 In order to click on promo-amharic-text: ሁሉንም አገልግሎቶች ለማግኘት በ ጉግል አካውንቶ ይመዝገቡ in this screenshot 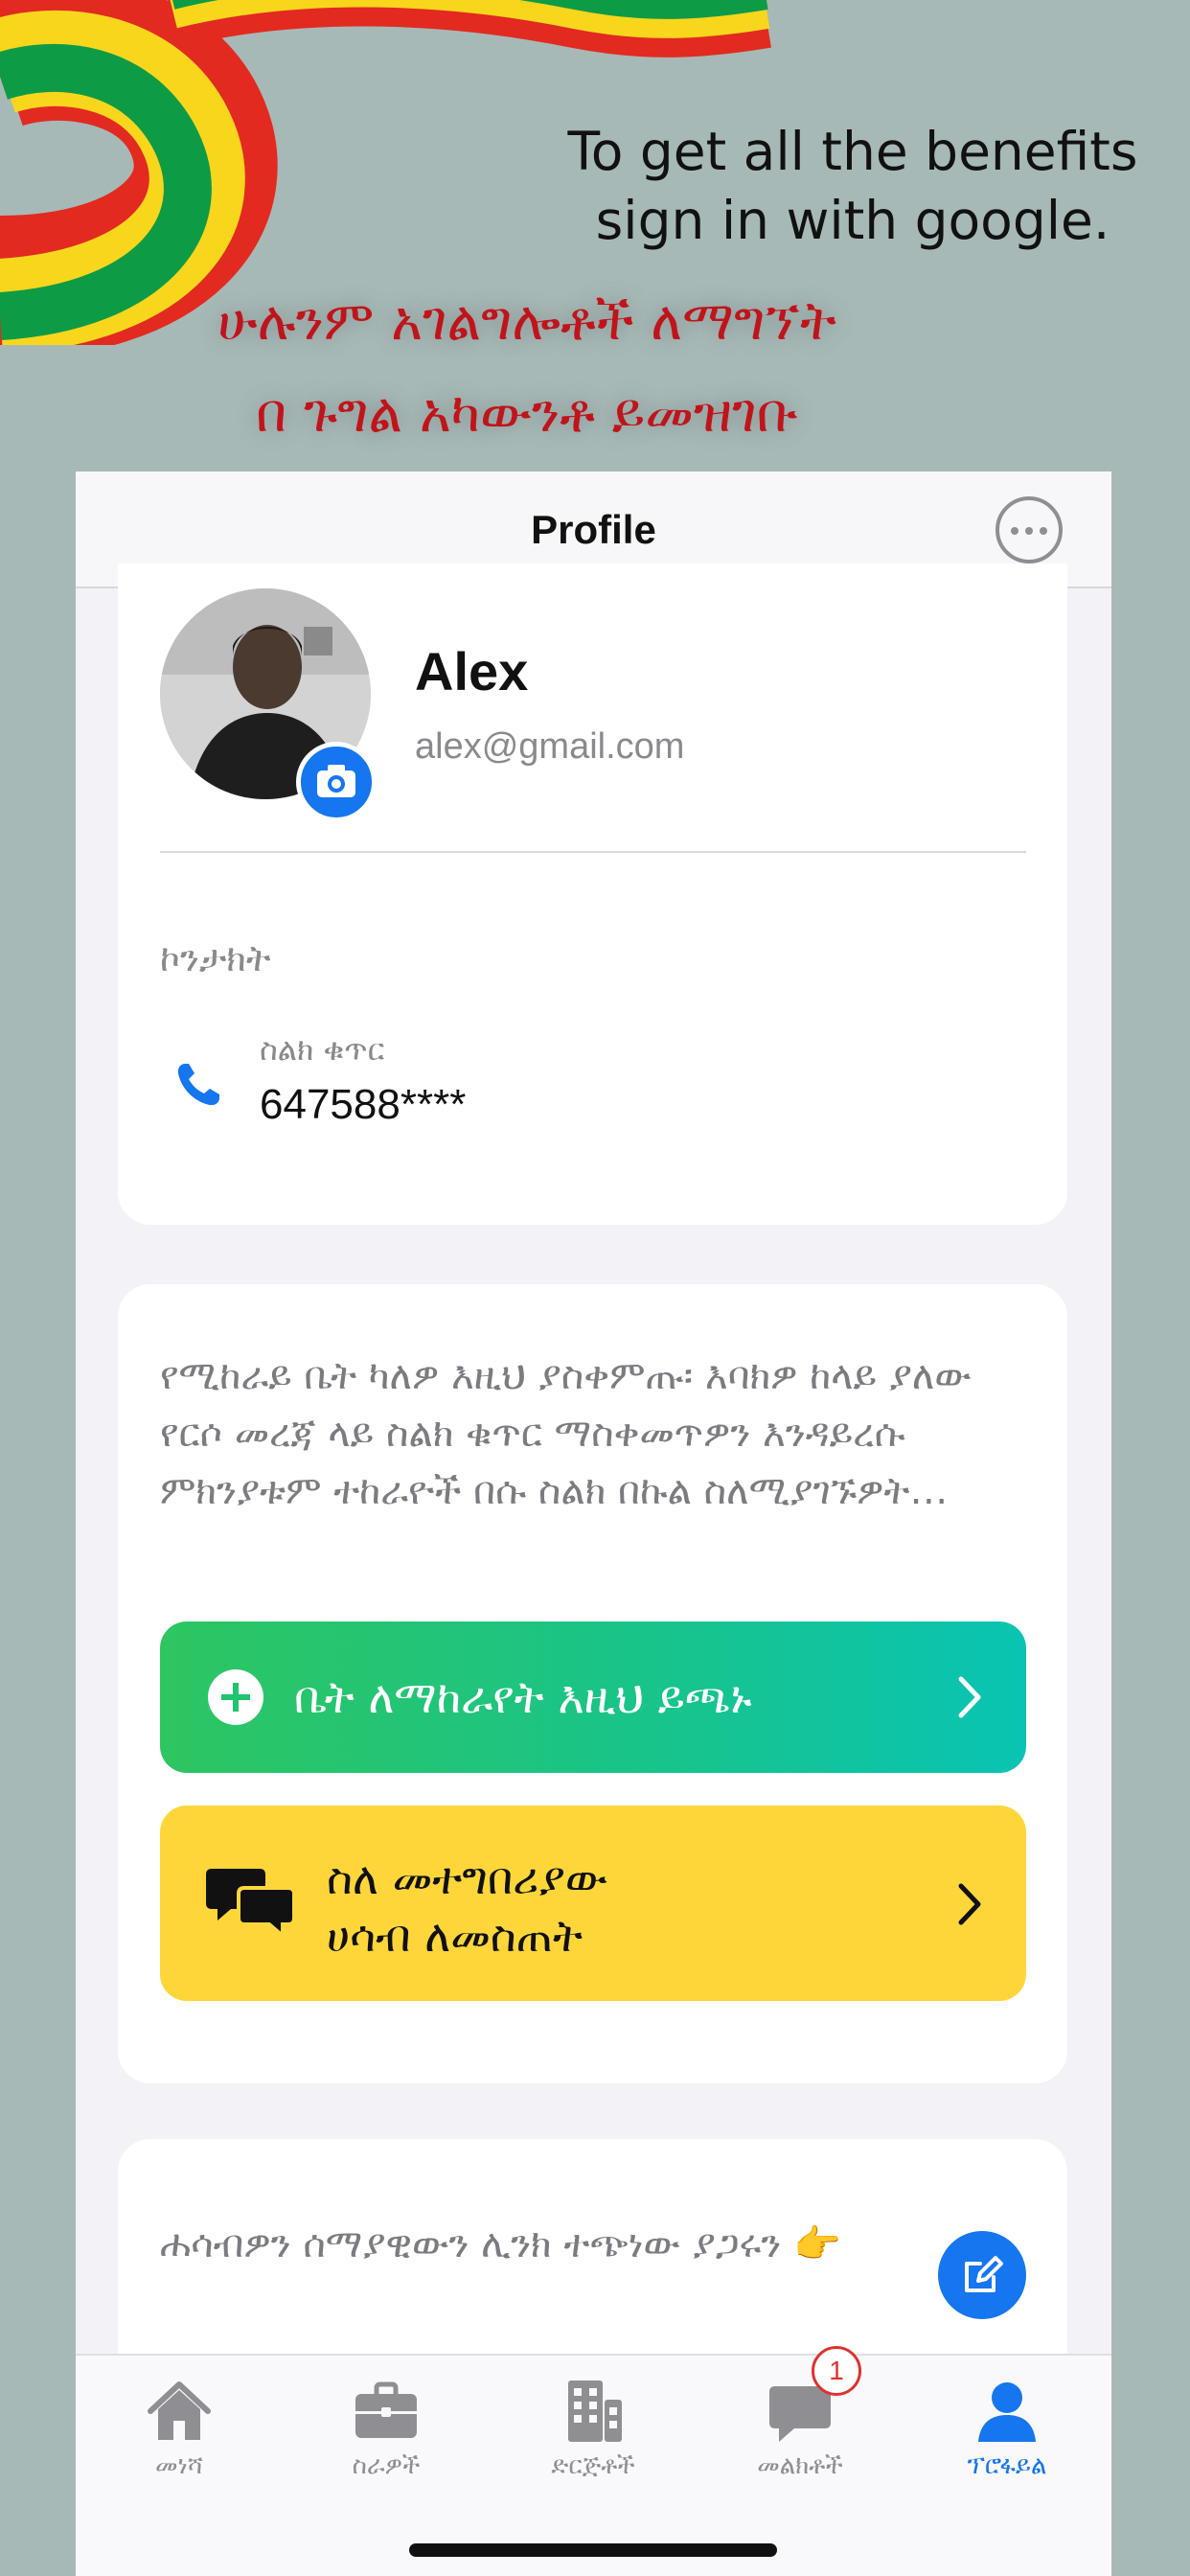, I will do `click(527, 367)`.